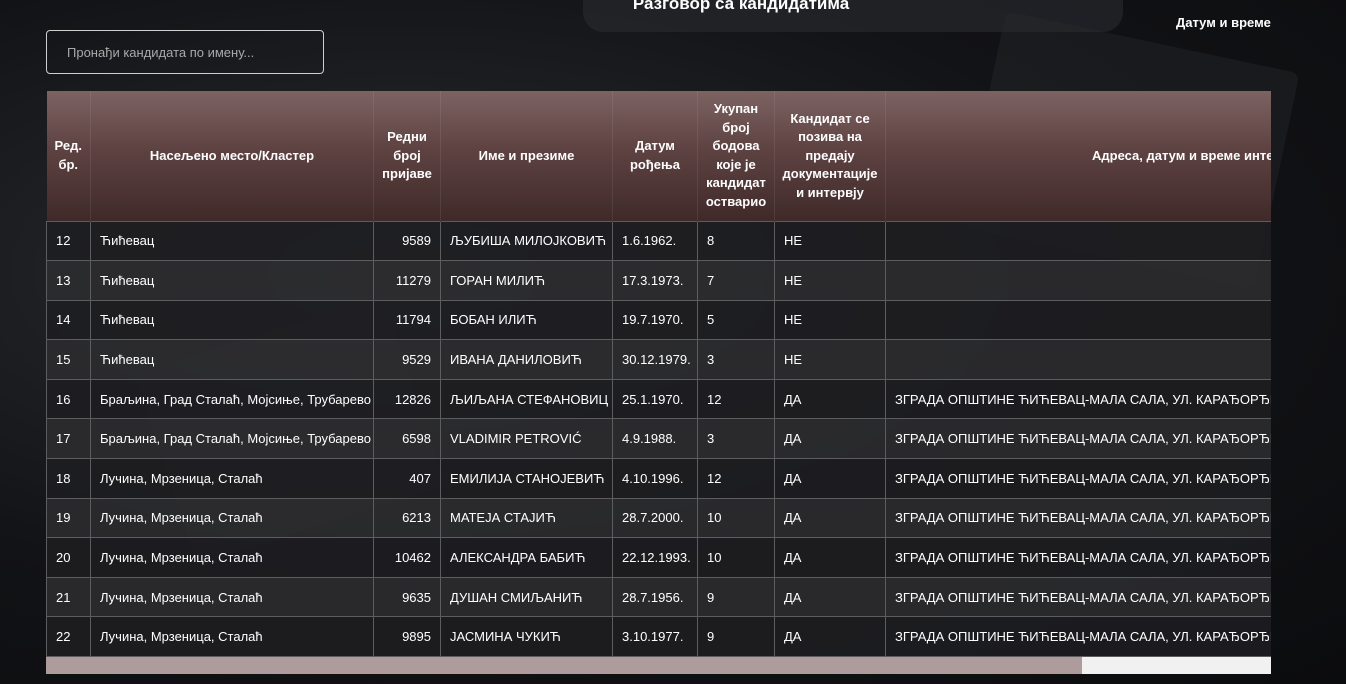 This screenshot has width=1346, height=684. What do you see at coordinates (655, 557) in the screenshot?
I see `table-cell: 22.12.1993.` at bounding box center [655, 557].